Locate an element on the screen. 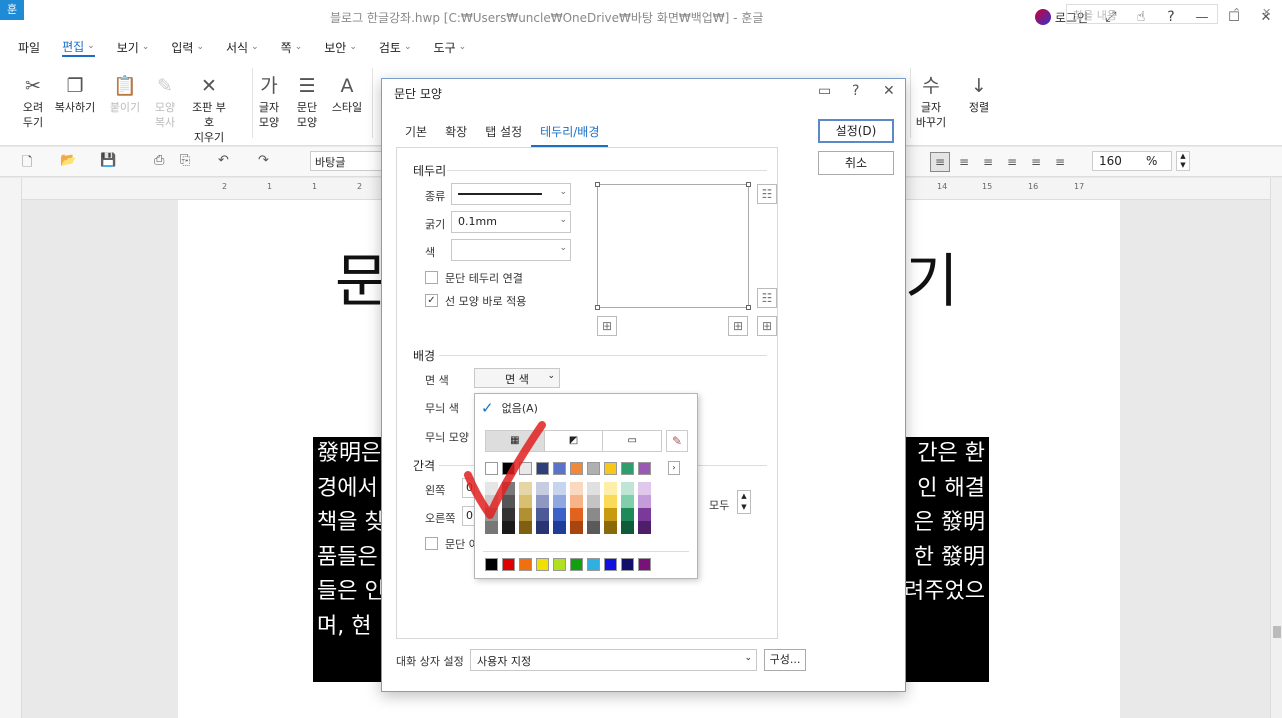 This screenshot has height=718, width=1282. format-copy-button: ✎ 모양 복사 is located at coordinates (165, 101).